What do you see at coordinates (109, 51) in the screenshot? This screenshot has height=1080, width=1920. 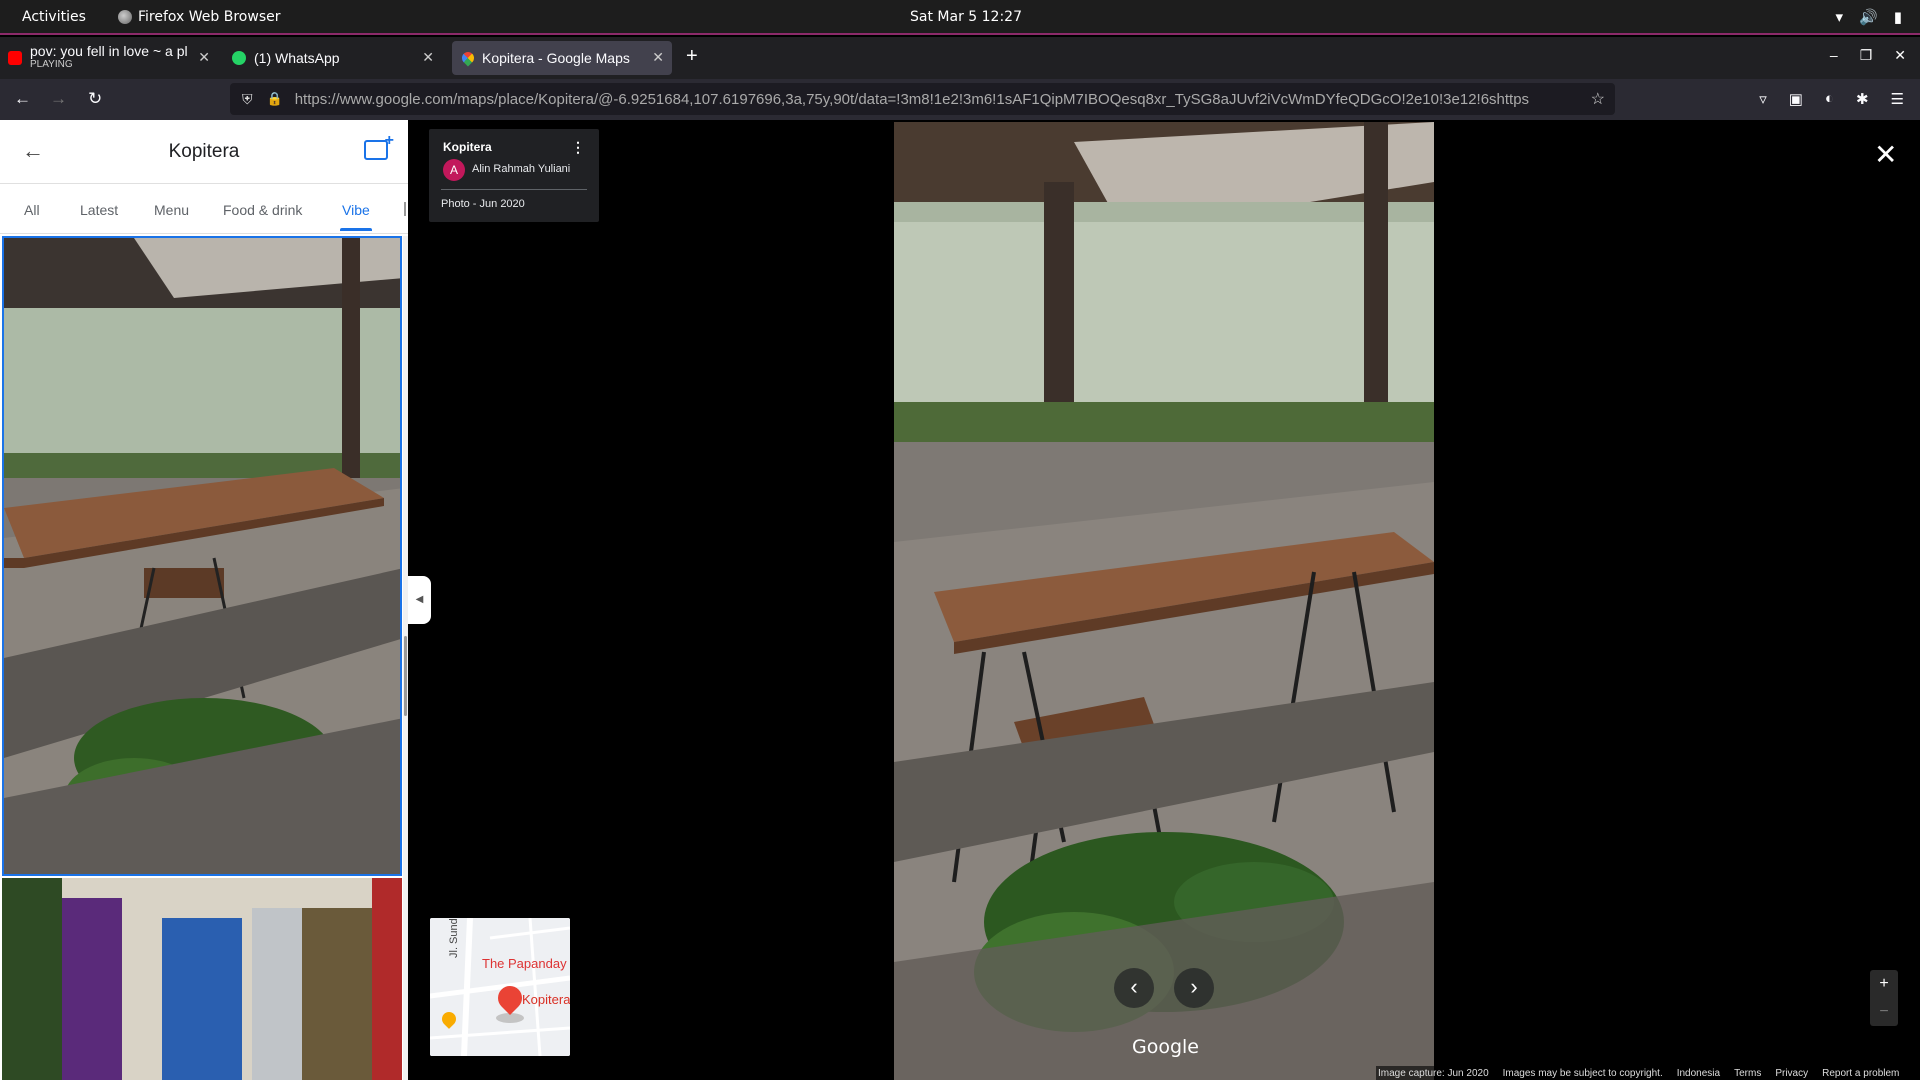 I see `tab-label: pov: you fell in love ~ a pl` at bounding box center [109, 51].